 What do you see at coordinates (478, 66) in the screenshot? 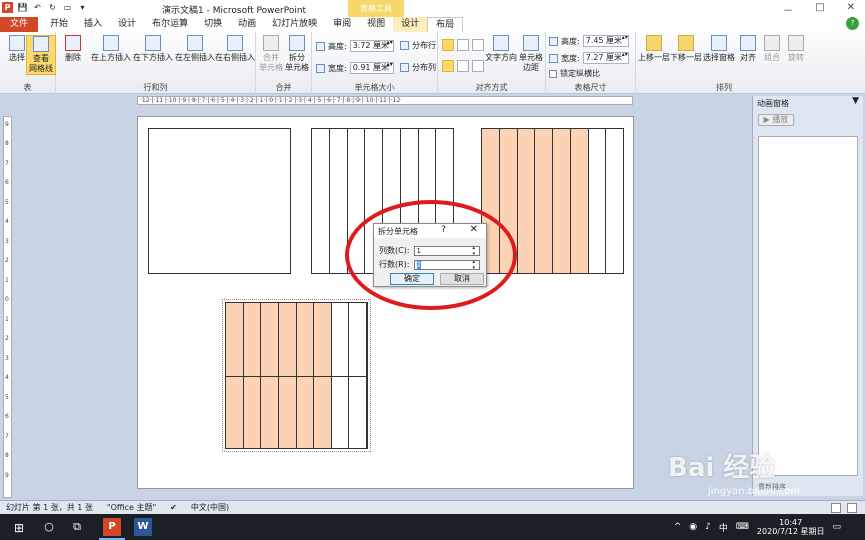
I see `align-bottom-icon` at bounding box center [478, 66].